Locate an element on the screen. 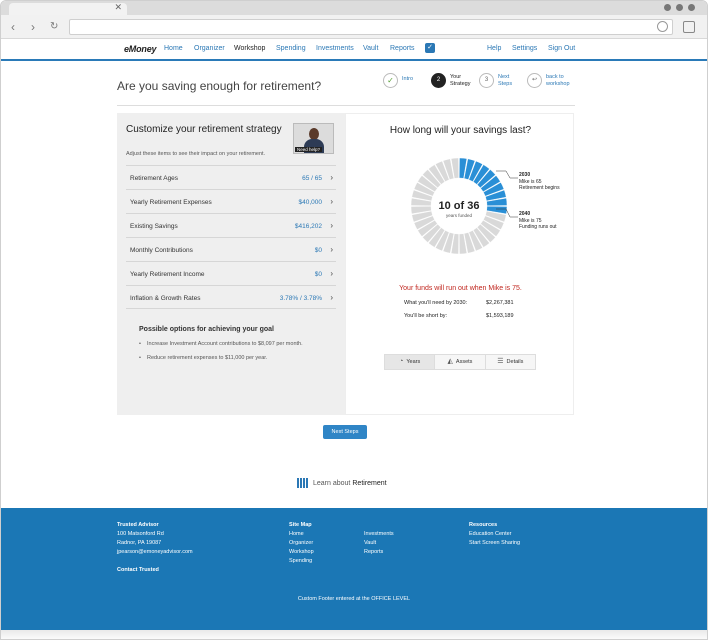 The image size is (708, 640). next-steps-button: Next Steps is located at coordinates (345, 432).